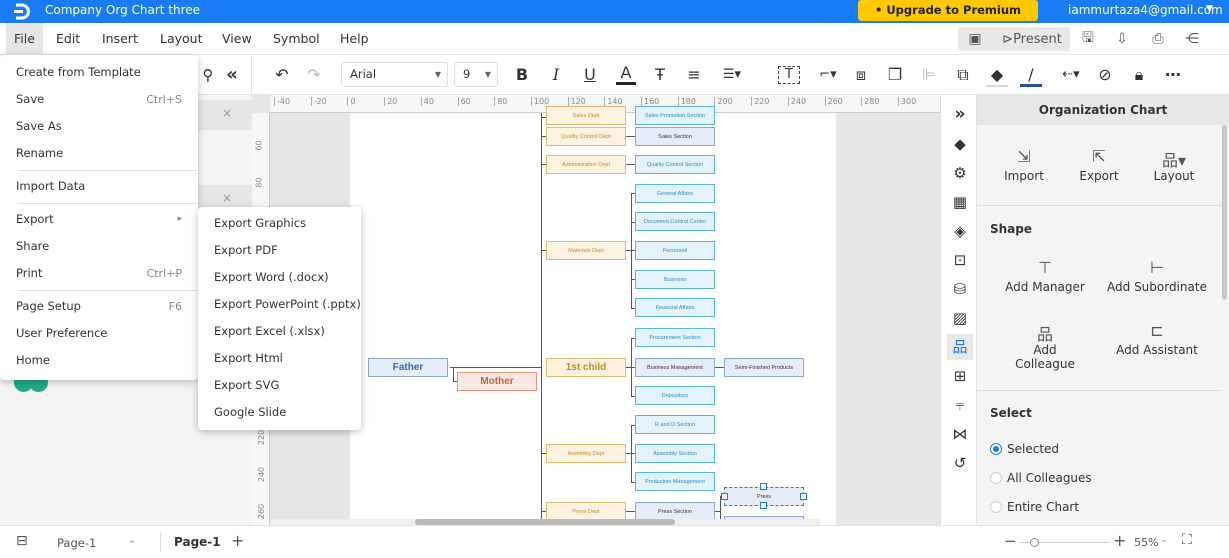  What do you see at coordinates (1174, 165) in the screenshot?
I see `layout-button: 品▾ Layout` at bounding box center [1174, 165].